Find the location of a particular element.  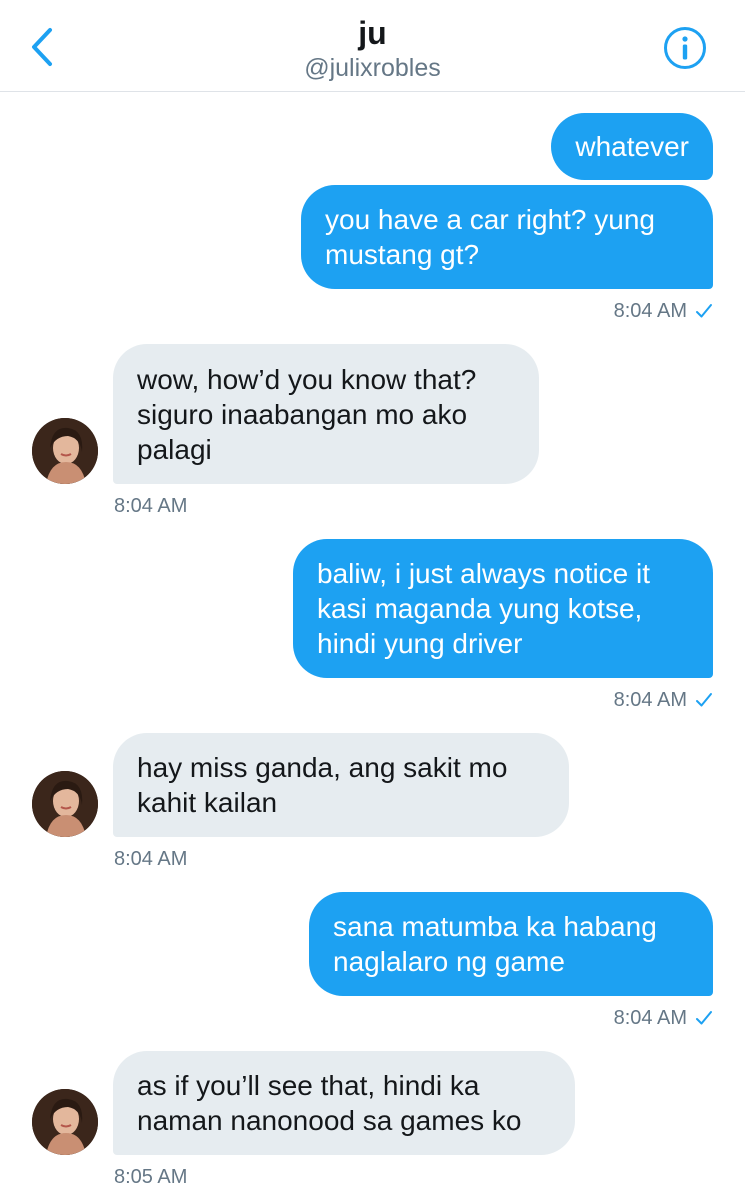

message-bubble-outgoing: sana matumba ka habang naglalaro ng game is located at coordinates (511, 944).